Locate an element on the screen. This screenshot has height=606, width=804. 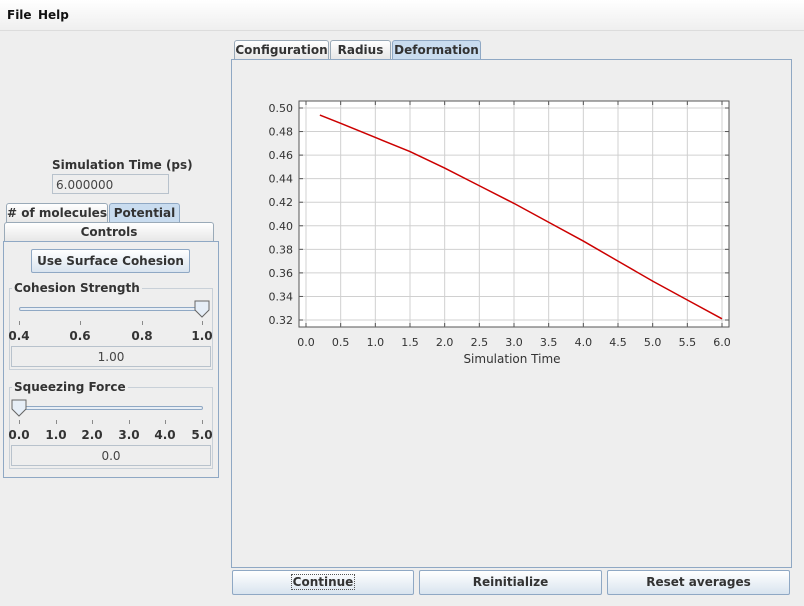
squeezing-force-title: Squeezing Force is located at coordinates (70, 387).